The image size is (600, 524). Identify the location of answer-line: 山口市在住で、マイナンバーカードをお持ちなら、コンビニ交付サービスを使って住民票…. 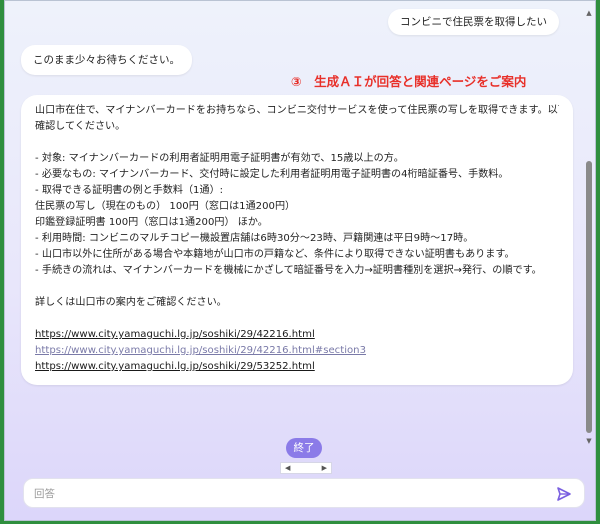
(297, 110).